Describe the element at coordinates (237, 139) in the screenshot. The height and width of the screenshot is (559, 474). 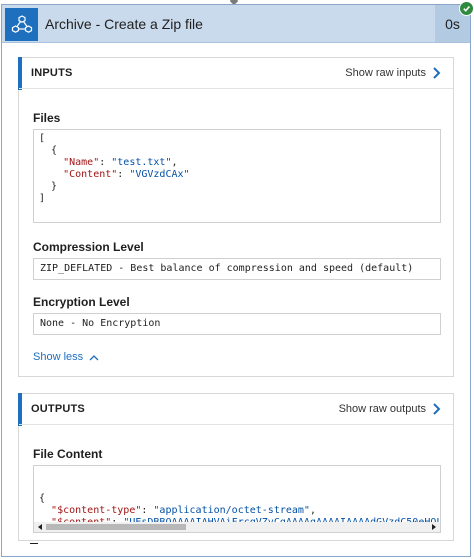
I see `code-line: [` at that location.